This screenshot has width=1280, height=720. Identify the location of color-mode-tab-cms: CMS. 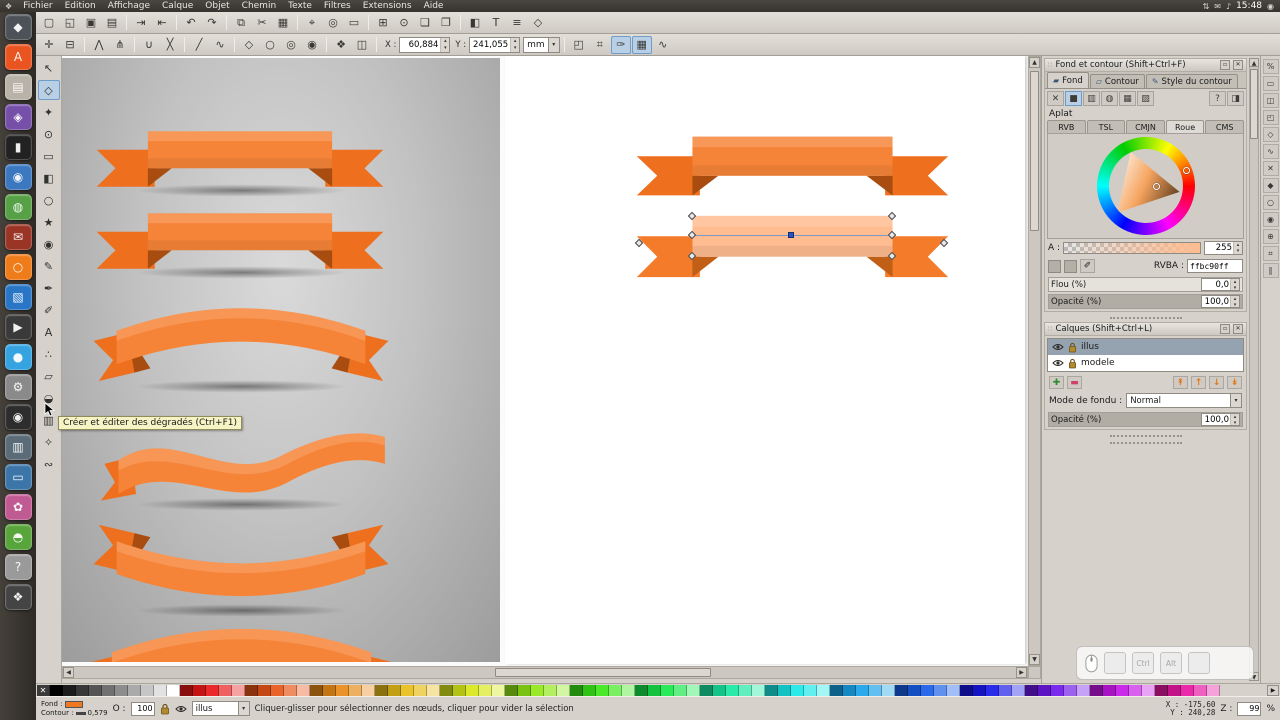
(1224, 126).